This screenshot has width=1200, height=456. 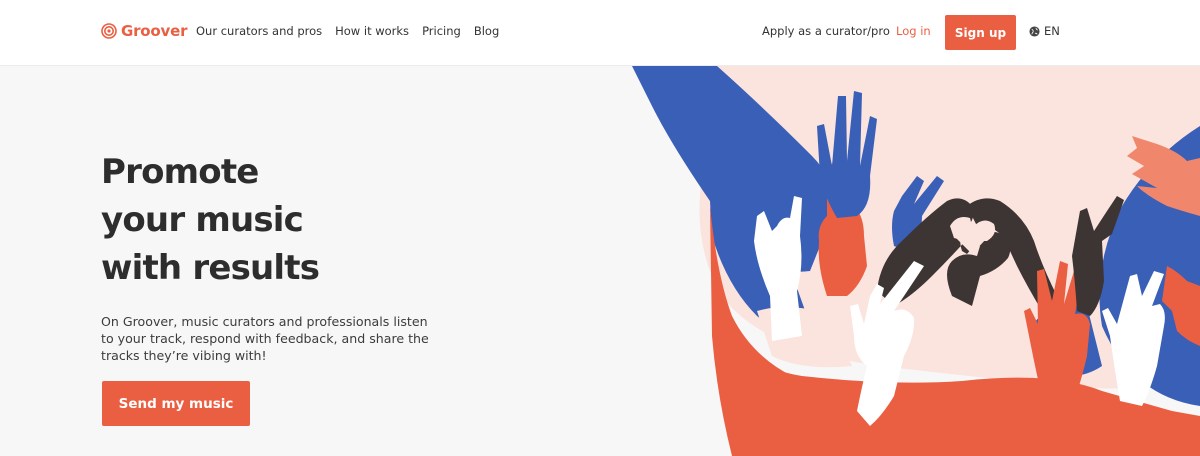 I want to click on signup-button: Sign up, so click(x=980, y=32).